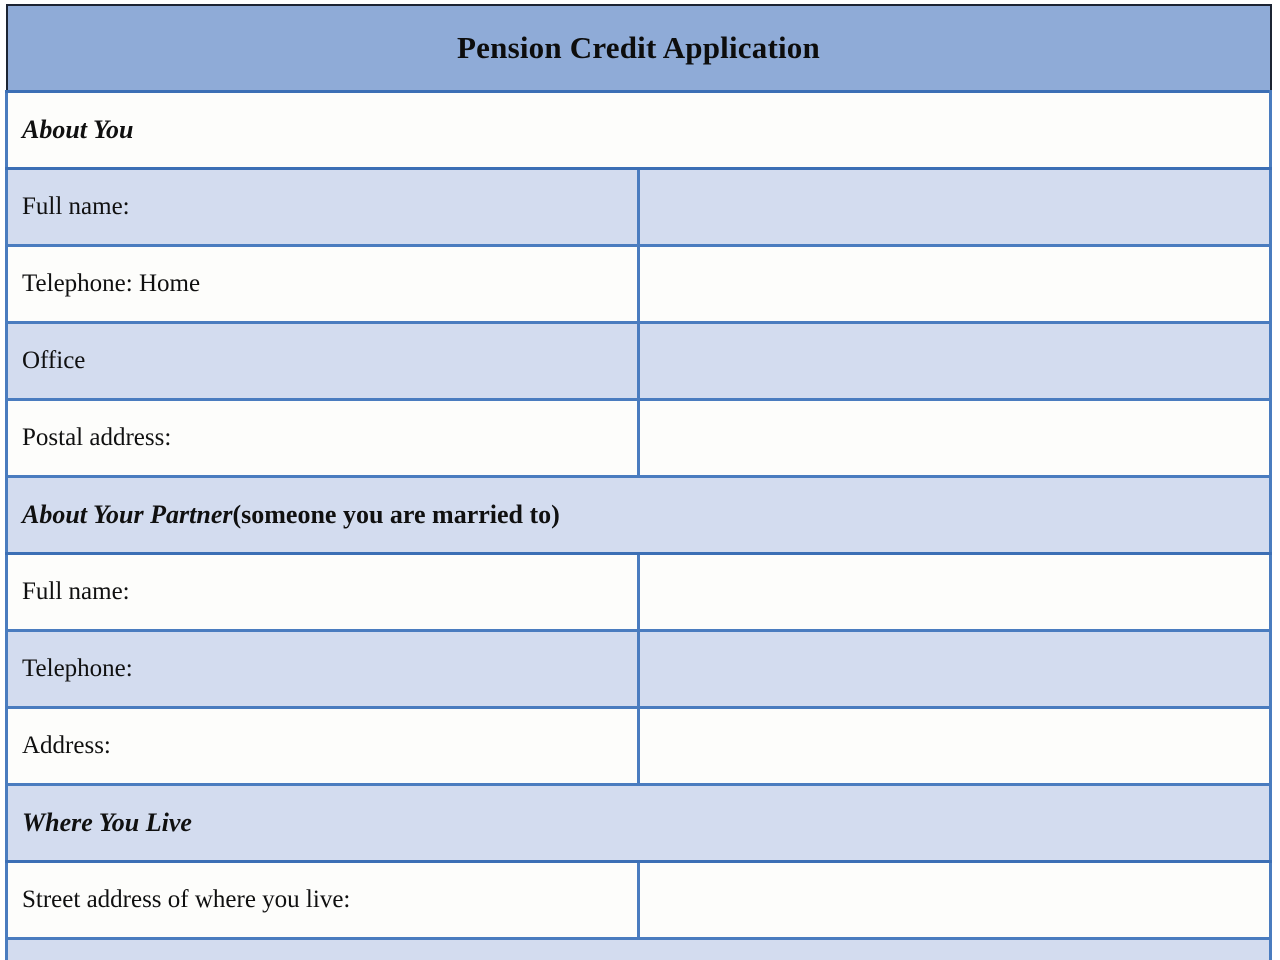 The image size is (1280, 960). What do you see at coordinates (111, 283) in the screenshot?
I see `label-telephone-home: Telephone: Home` at bounding box center [111, 283].